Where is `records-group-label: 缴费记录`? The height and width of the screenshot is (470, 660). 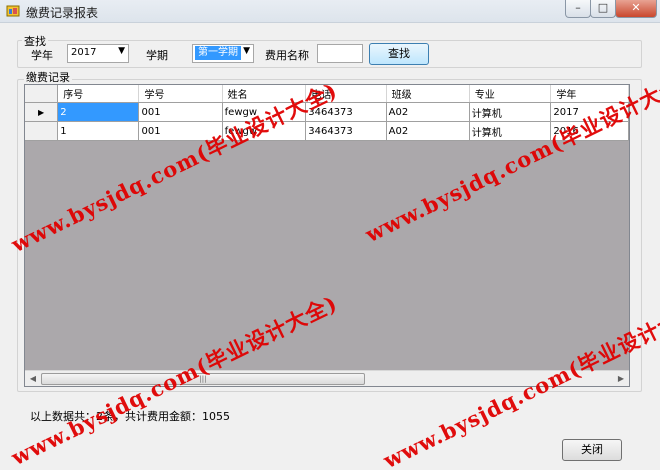 records-group-label: 缴费记录 is located at coordinates (48, 77).